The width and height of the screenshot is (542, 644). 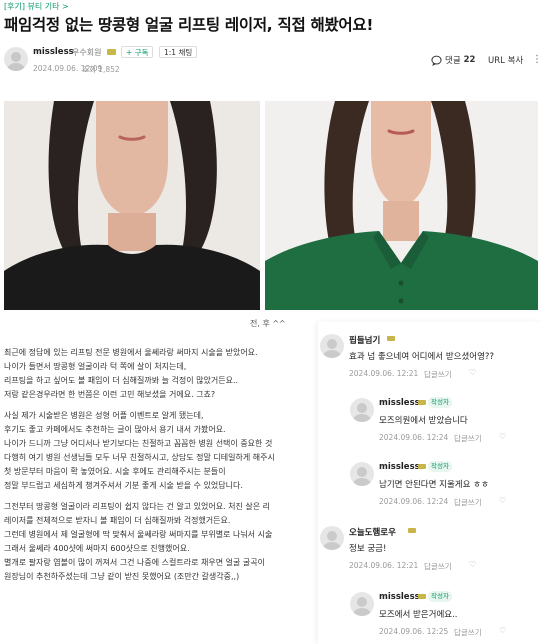 What do you see at coordinates (137, 52) in the screenshot?
I see `subscribe-button: + 구독` at bounding box center [137, 52].